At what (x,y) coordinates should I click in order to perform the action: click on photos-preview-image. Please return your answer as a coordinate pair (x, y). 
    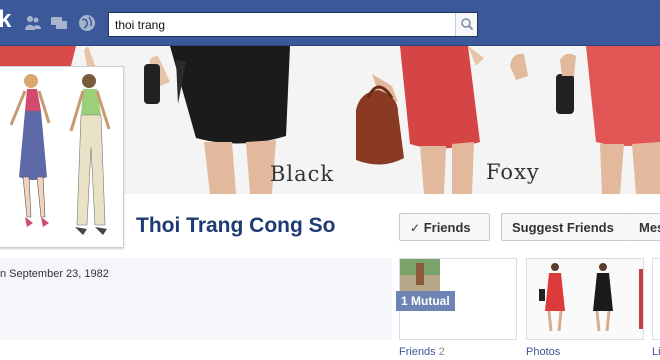
    Looking at the image, I should click on (585, 299).